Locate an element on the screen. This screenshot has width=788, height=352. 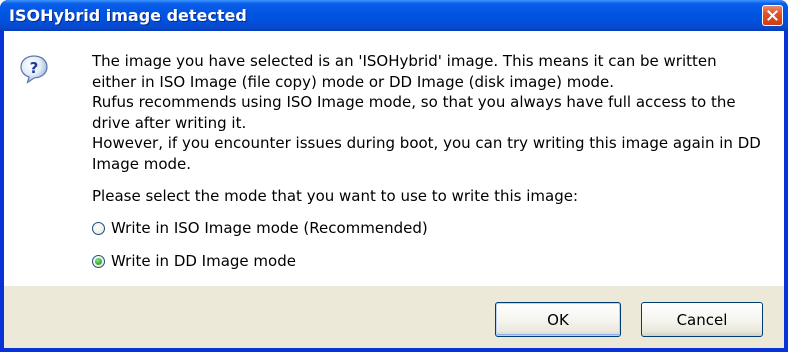
window-title: ISOHybrid image detected is located at coordinates (128, 15).